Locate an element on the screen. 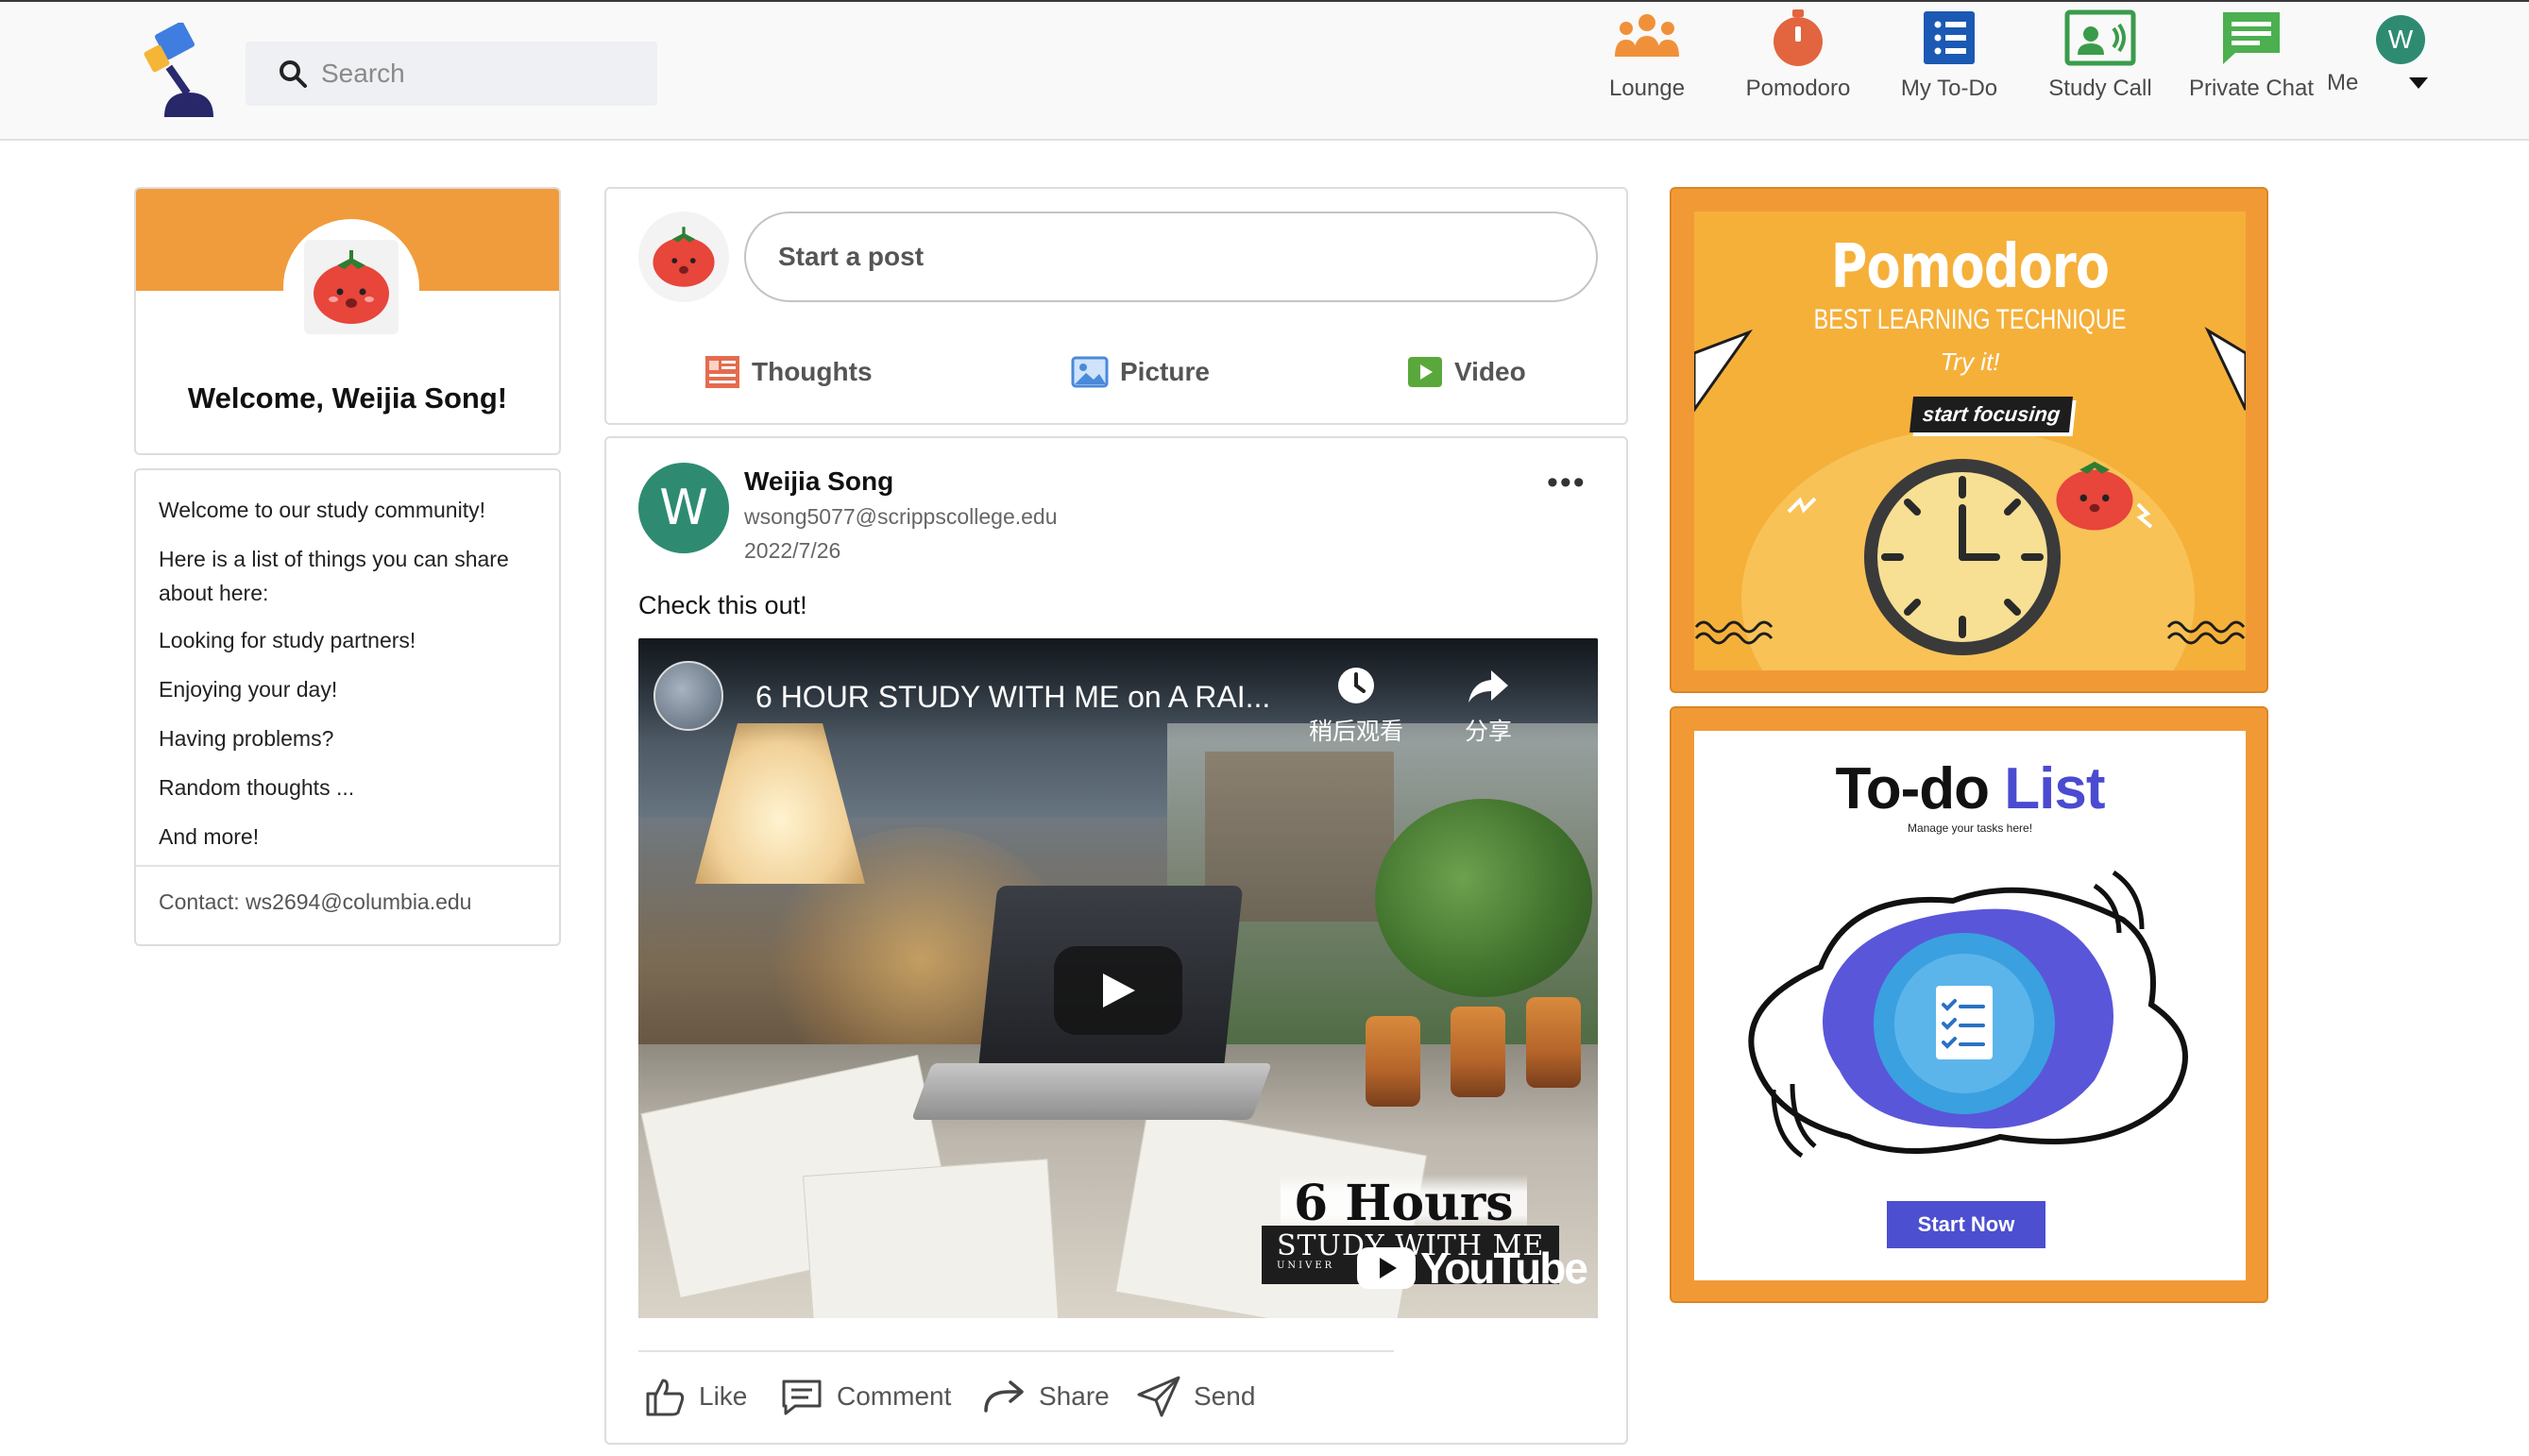 This screenshot has height=1456, width=2529. picture-button: Picture is located at coordinates (1140, 372).